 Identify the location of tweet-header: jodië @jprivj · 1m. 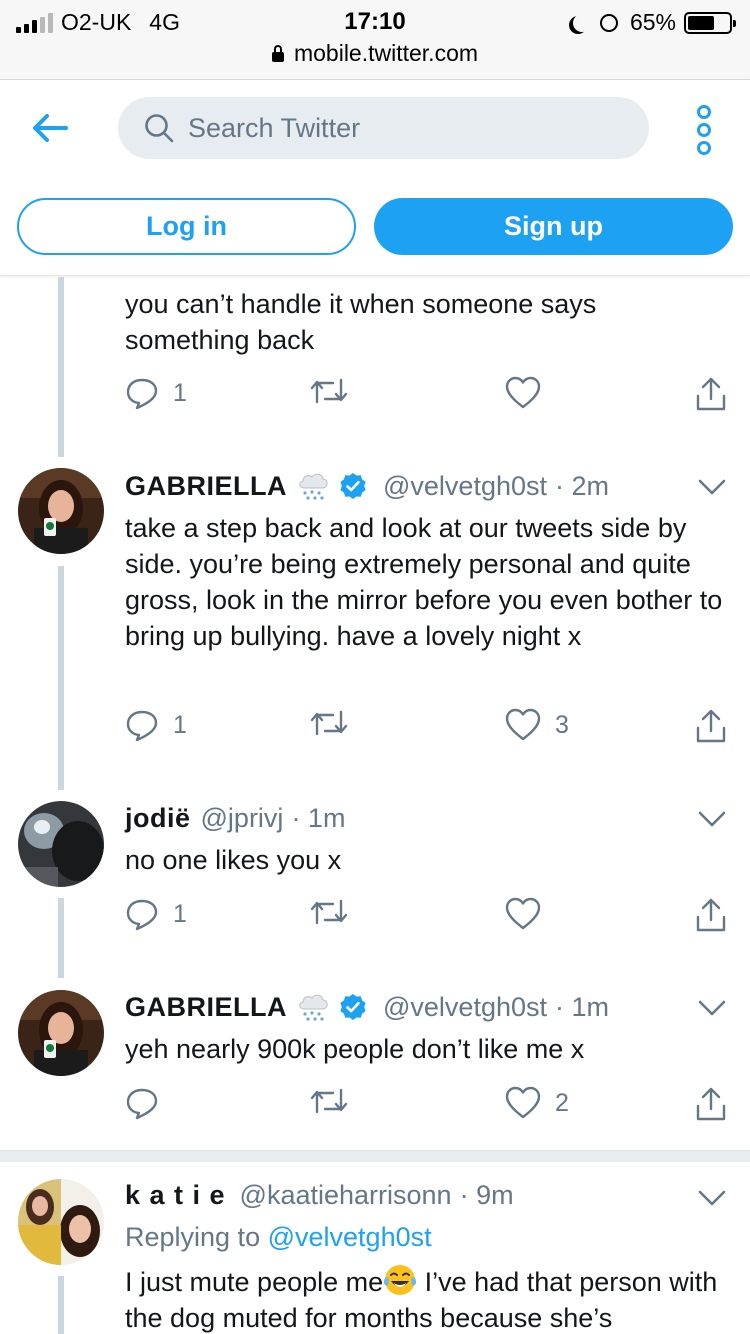
(235, 818).